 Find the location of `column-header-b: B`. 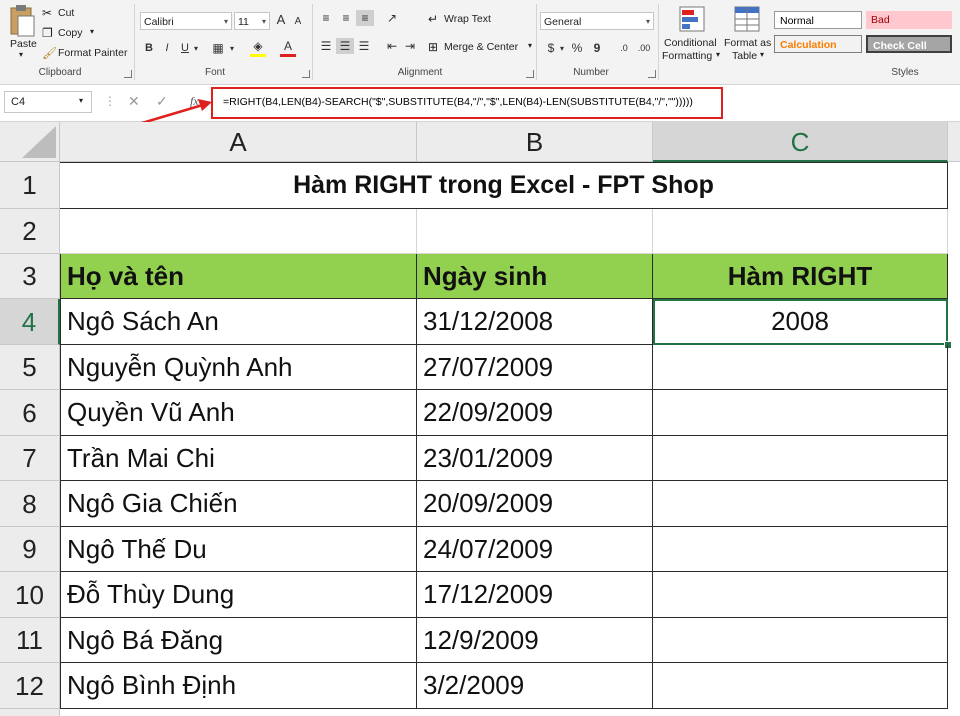

column-header-b: B is located at coordinates (535, 142).